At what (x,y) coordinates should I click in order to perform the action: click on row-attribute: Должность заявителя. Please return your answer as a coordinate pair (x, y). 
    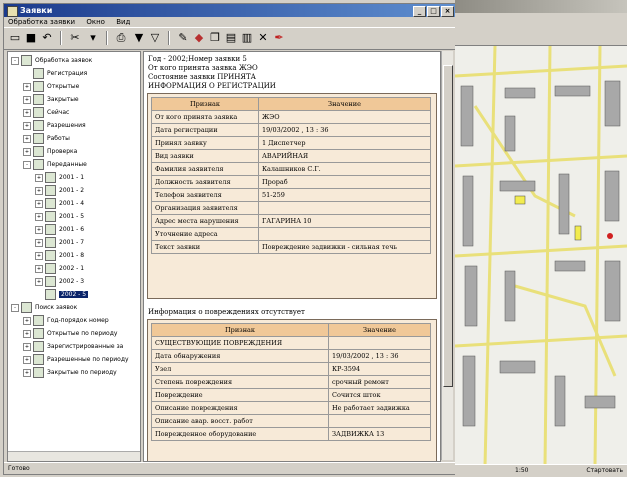
    Looking at the image, I should click on (205, 182).